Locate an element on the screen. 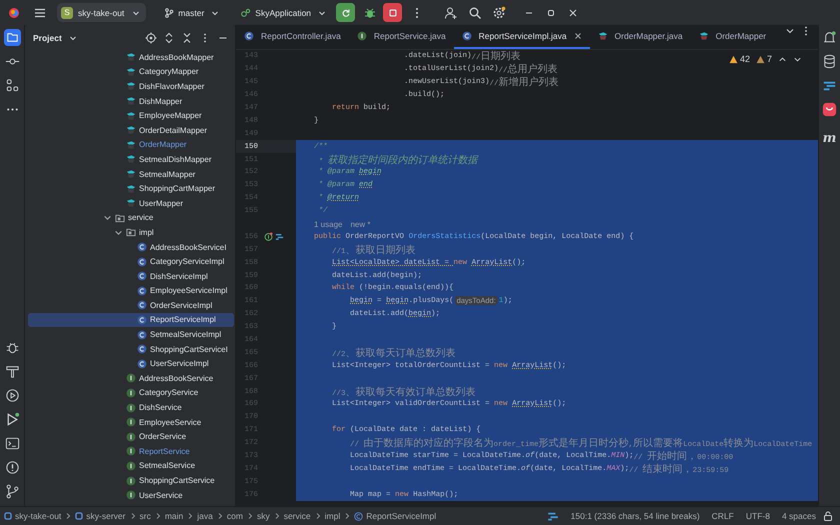 This screenshot has width=840, height=525. file-encoding: UTF-8 is located at coordinates (758, 516).